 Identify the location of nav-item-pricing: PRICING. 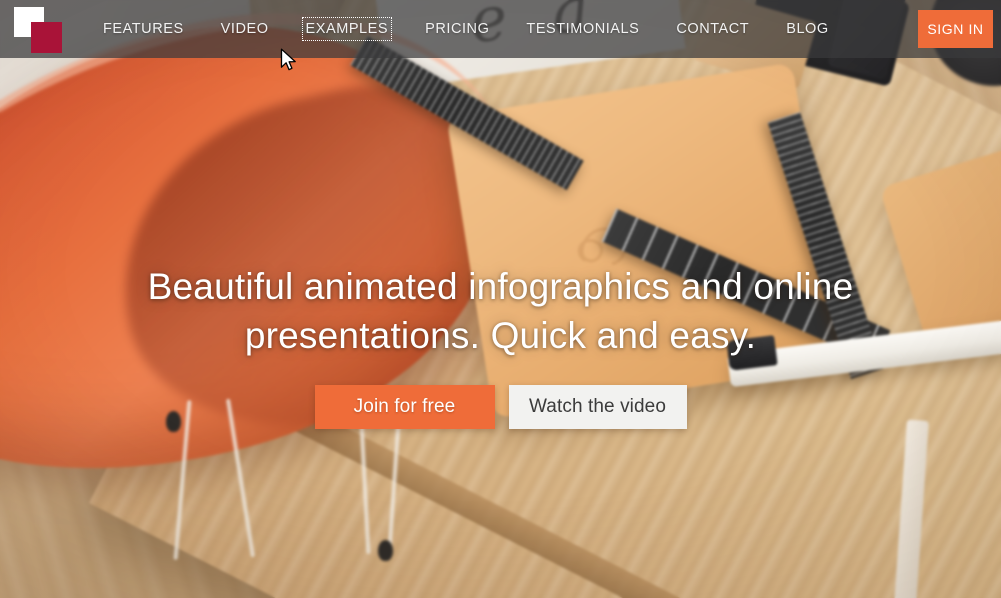
(457, 29).